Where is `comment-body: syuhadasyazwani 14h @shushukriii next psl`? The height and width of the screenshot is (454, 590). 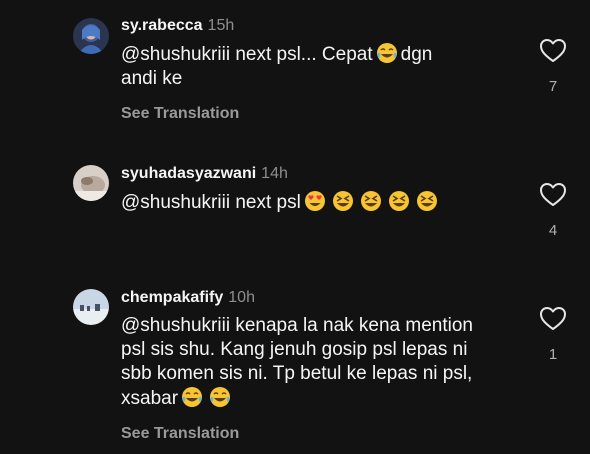
comment-body: syuhadasyazwani 14h @shushukriii next psl is located at coordinates (321, 189).